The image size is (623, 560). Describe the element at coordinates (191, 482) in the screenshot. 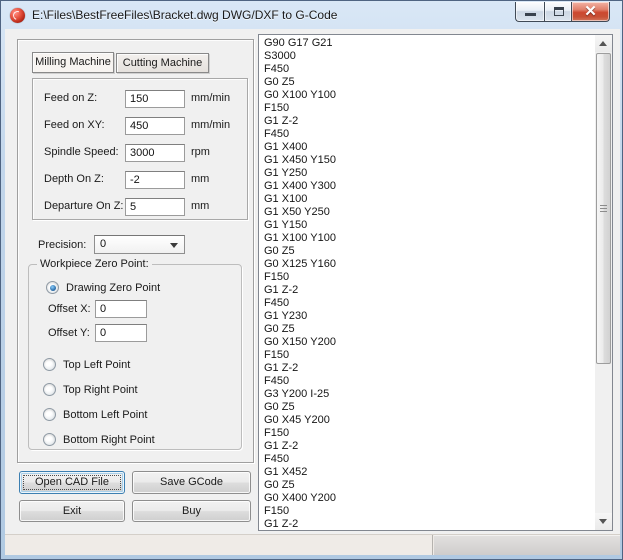

I see `save-gcode-button: Save GCode` at that location.